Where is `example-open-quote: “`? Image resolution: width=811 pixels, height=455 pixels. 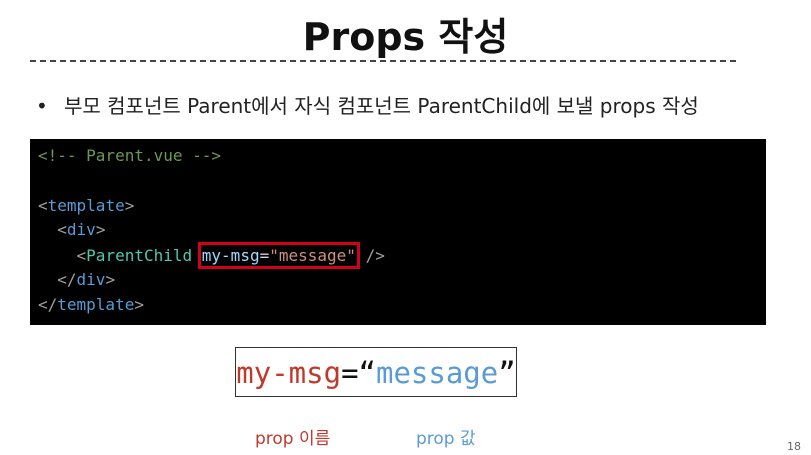
example-open-quote: “ is located at coordinates (367, 373).